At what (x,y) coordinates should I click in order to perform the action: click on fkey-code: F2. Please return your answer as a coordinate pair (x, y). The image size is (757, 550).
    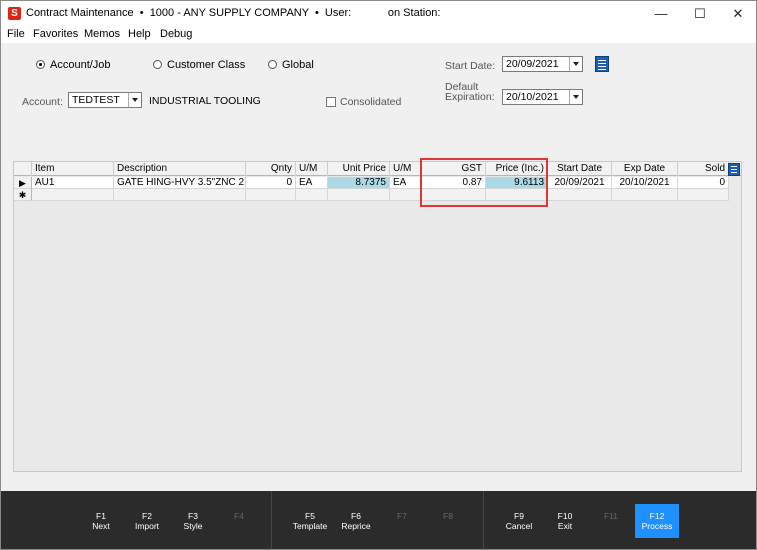
    Looking at the image, I should click on (147, 516).